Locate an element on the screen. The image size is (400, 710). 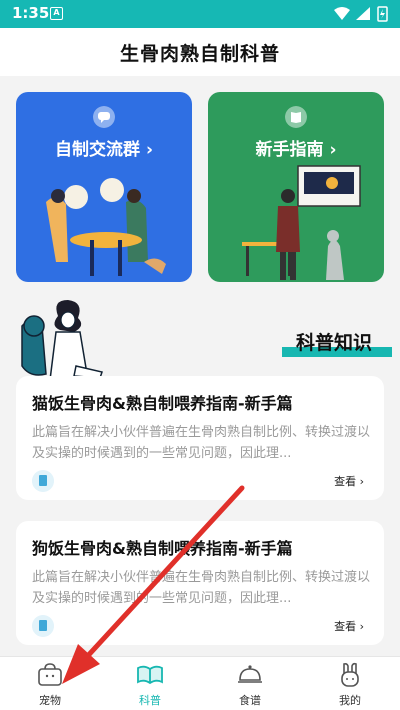
tab-profile: 我的 is located at coordinates (350, 683).